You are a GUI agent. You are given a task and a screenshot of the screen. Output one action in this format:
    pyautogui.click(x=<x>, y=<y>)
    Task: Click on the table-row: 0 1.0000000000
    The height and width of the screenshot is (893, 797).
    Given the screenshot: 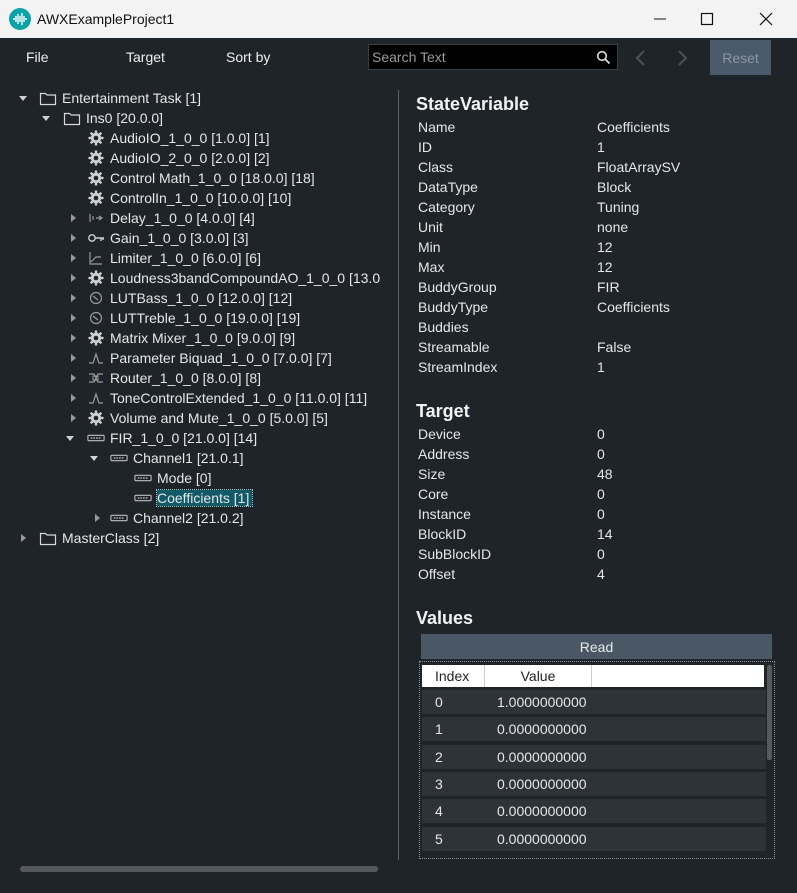 What is the action you would take?
    pyautogui.click(x=594, y=702)
    